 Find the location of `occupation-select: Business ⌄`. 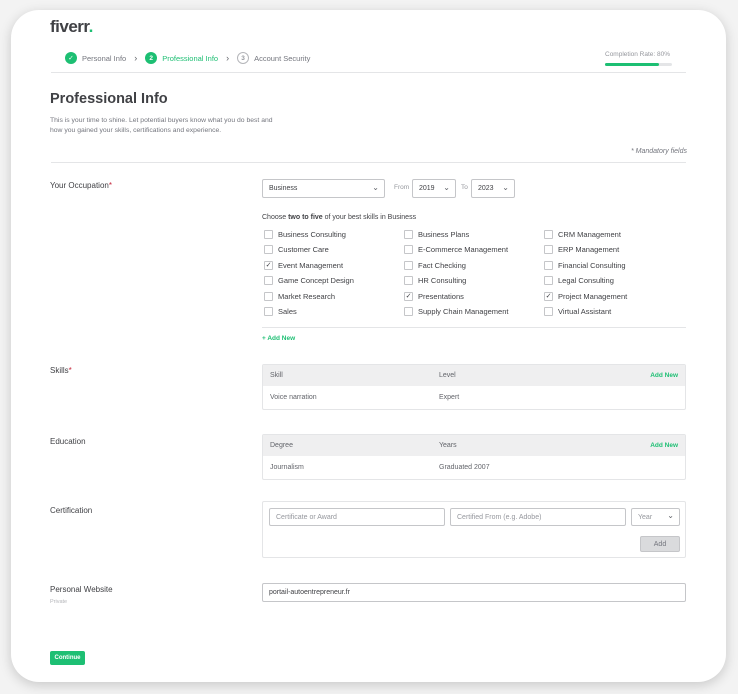

occupation-select: Business ⌄ is located at coordinates (323, 188).